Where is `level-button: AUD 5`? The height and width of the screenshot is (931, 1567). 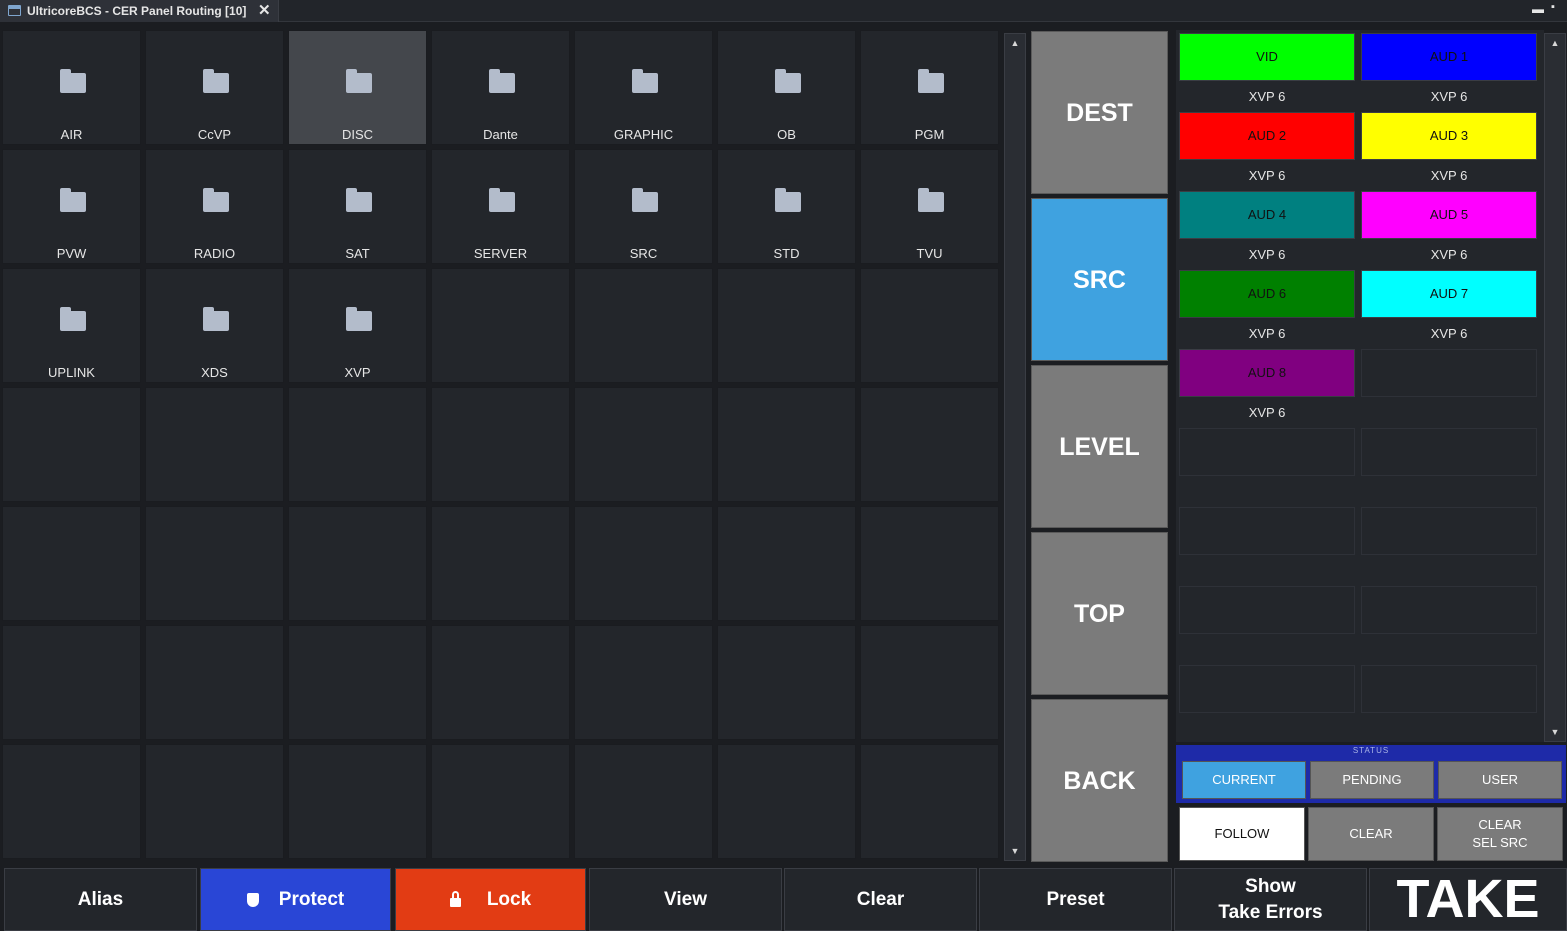 level-button: AUD 5 is located at coordinates (1449, 215).